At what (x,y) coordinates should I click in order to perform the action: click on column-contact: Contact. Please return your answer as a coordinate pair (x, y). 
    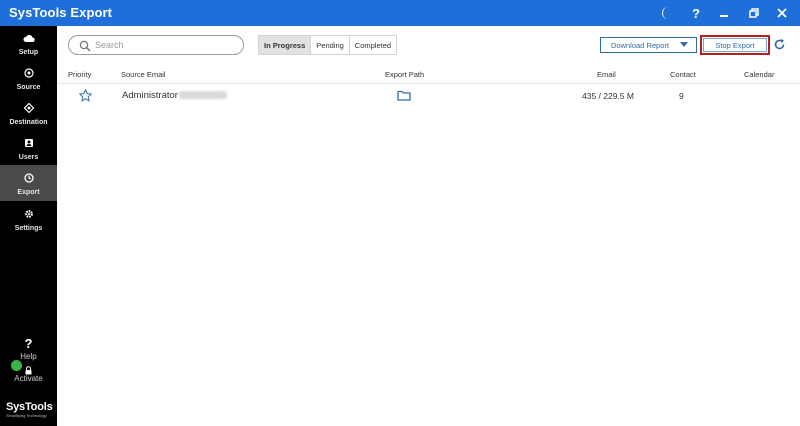
    Looking at the image, I should click on (683, 74).